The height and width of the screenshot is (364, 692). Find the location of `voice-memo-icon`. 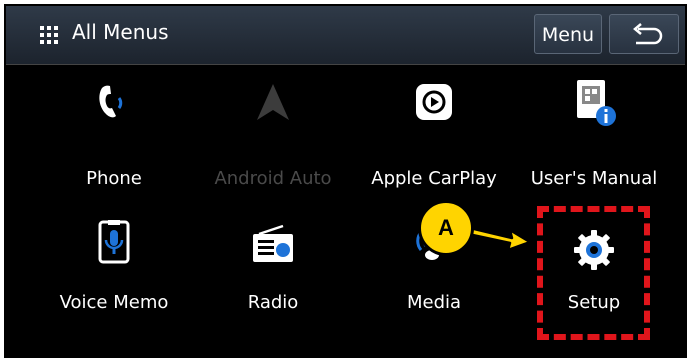

voice-memo-icon is located at coordinates (114, 242).